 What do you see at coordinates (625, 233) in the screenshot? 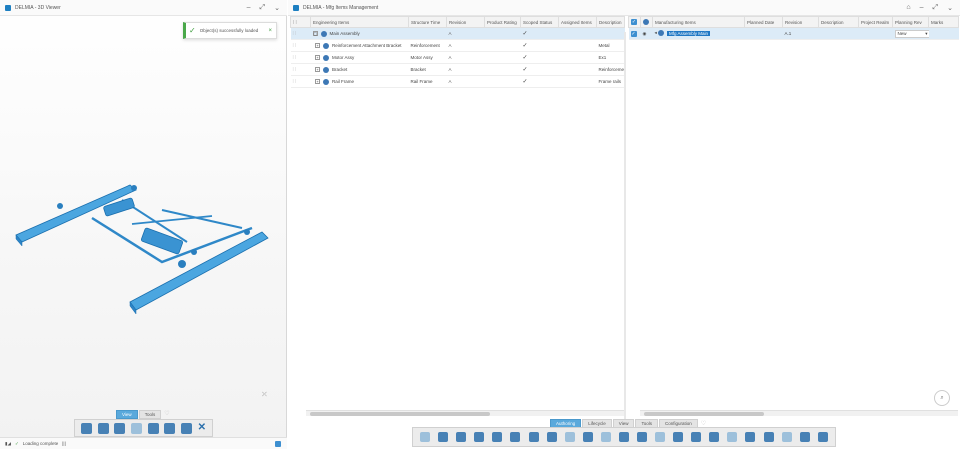
I see `pane-divider` at bounding box center [625, 233].